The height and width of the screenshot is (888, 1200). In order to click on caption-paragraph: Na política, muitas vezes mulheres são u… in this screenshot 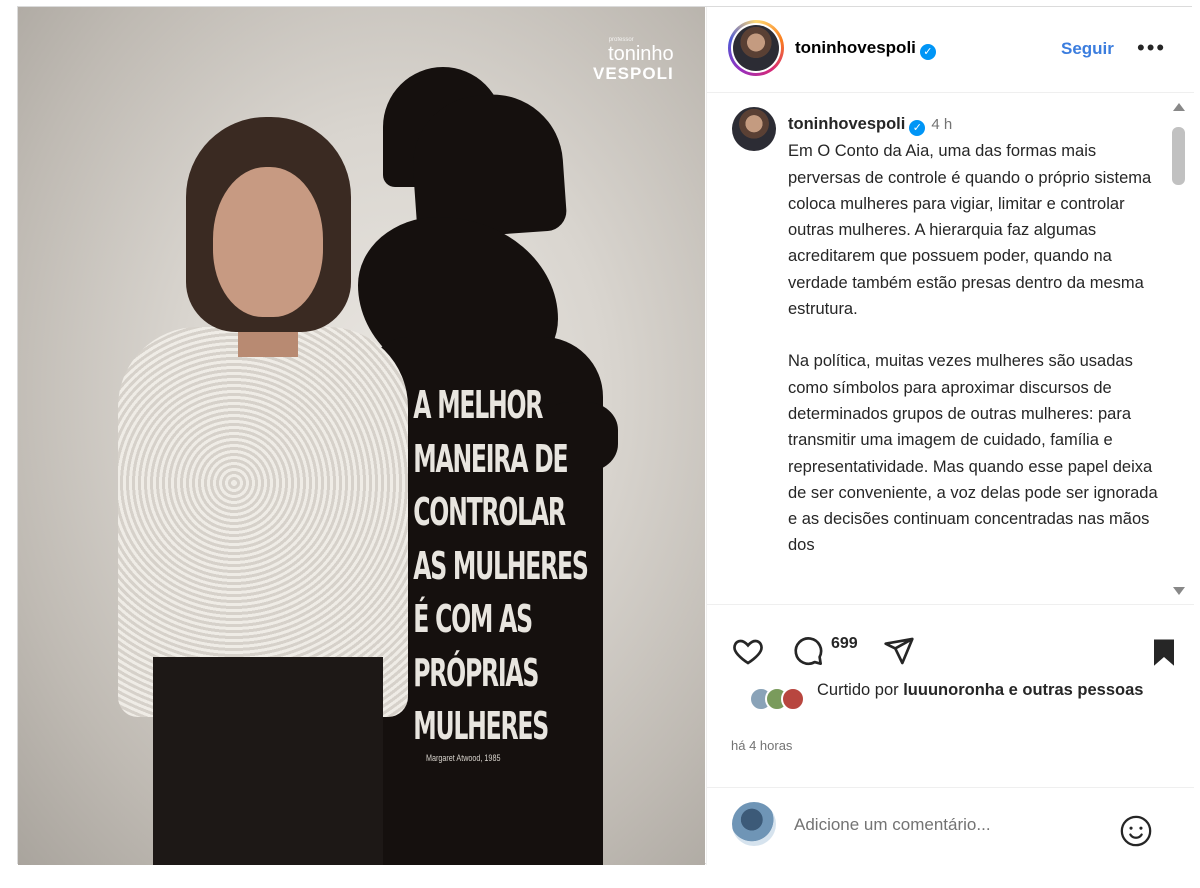, I will do `click(973, 453)`.